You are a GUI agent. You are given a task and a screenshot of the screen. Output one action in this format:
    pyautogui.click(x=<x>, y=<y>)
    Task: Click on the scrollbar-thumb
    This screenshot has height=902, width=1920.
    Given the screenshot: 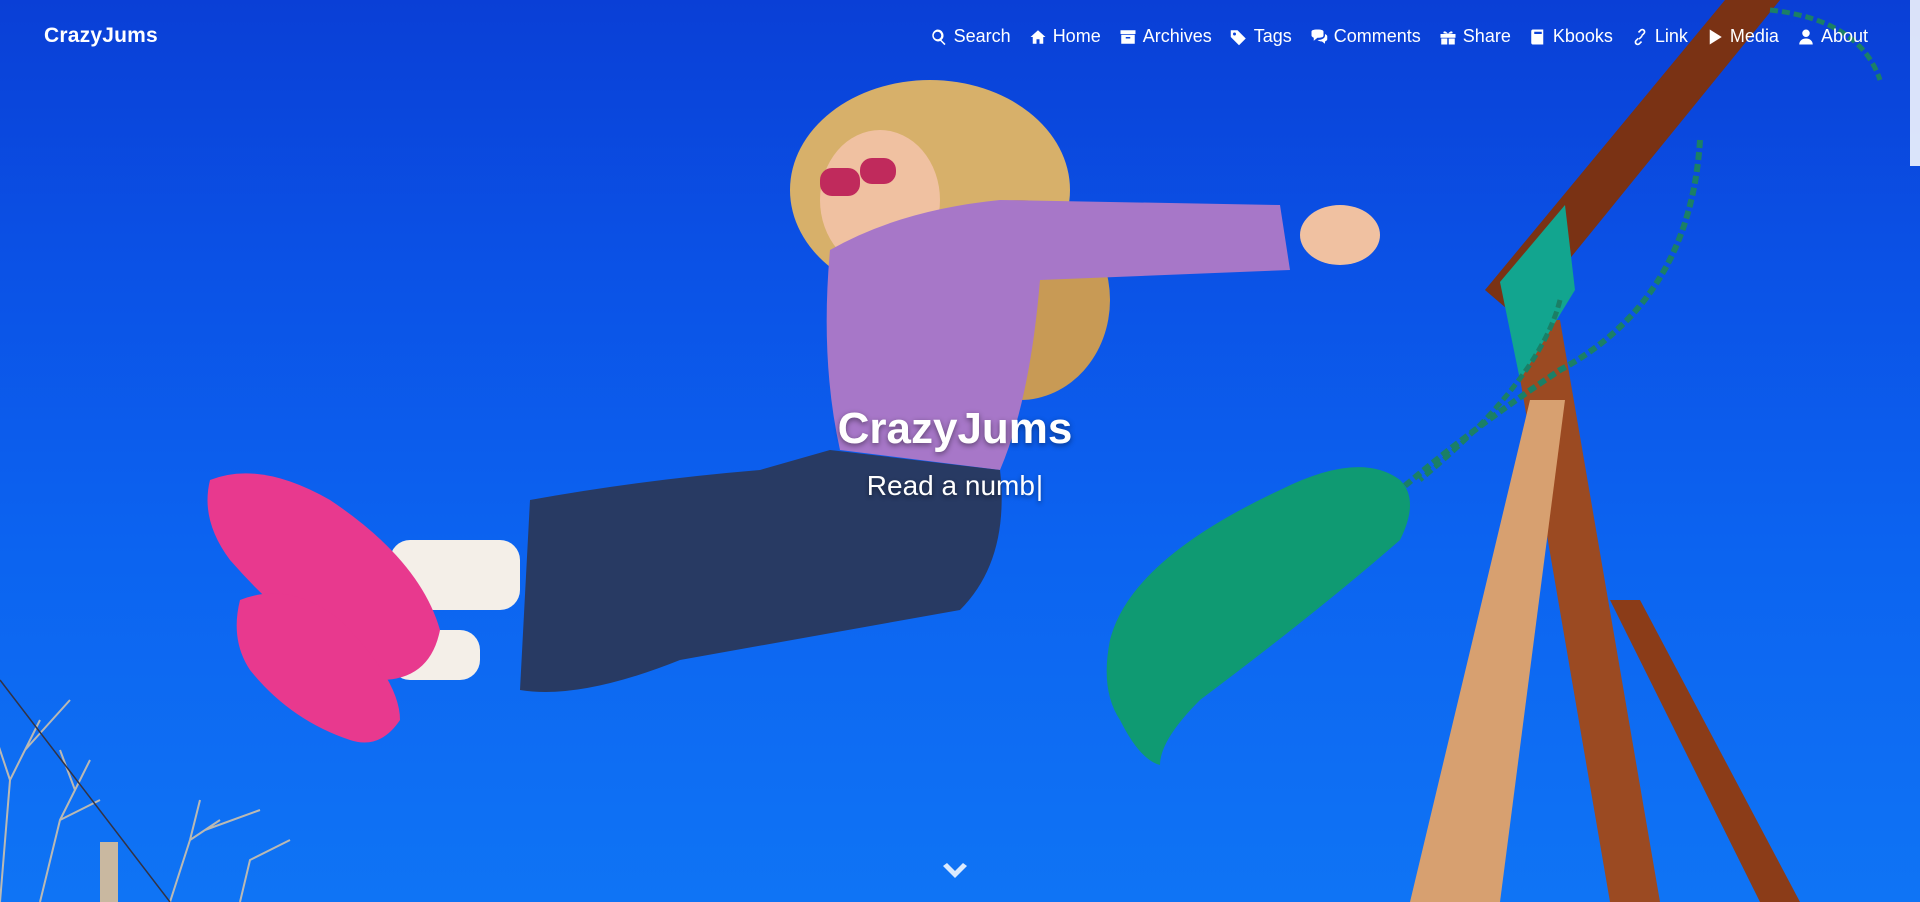 What is the action you would take?
    pyautogui.click(x=1915, y=83)
    